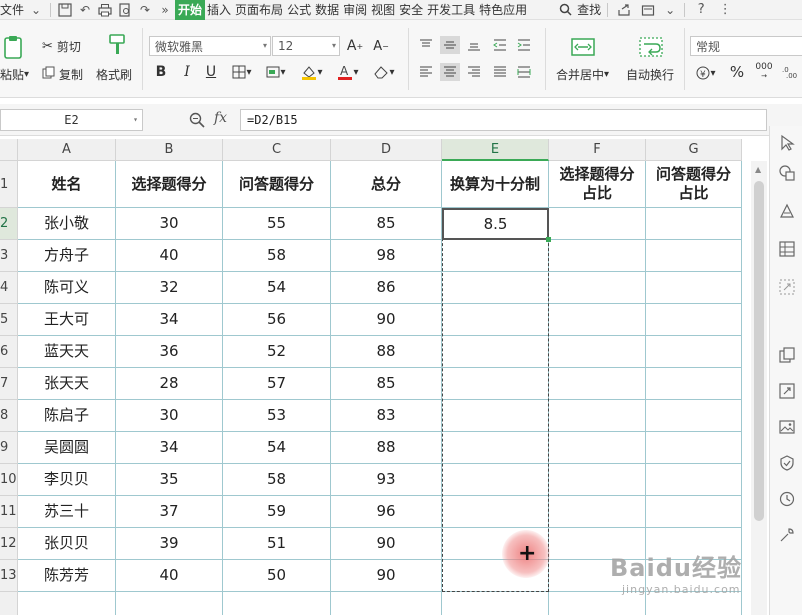 The image size is (802, 615). Describe the element at coordinates (85, 10) in the screenshot. I see `undo-icon: ↶` at that location.